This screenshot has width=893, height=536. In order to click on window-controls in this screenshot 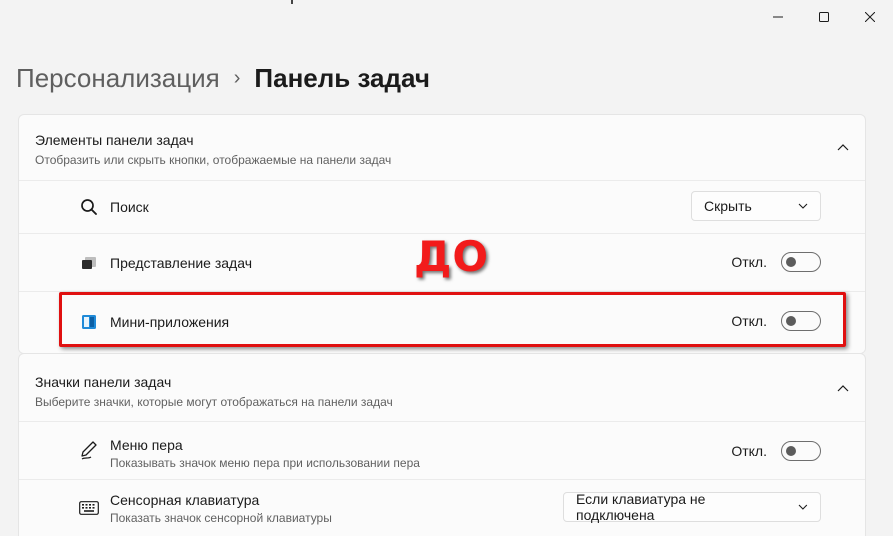, I will do `click(824, 17)`.